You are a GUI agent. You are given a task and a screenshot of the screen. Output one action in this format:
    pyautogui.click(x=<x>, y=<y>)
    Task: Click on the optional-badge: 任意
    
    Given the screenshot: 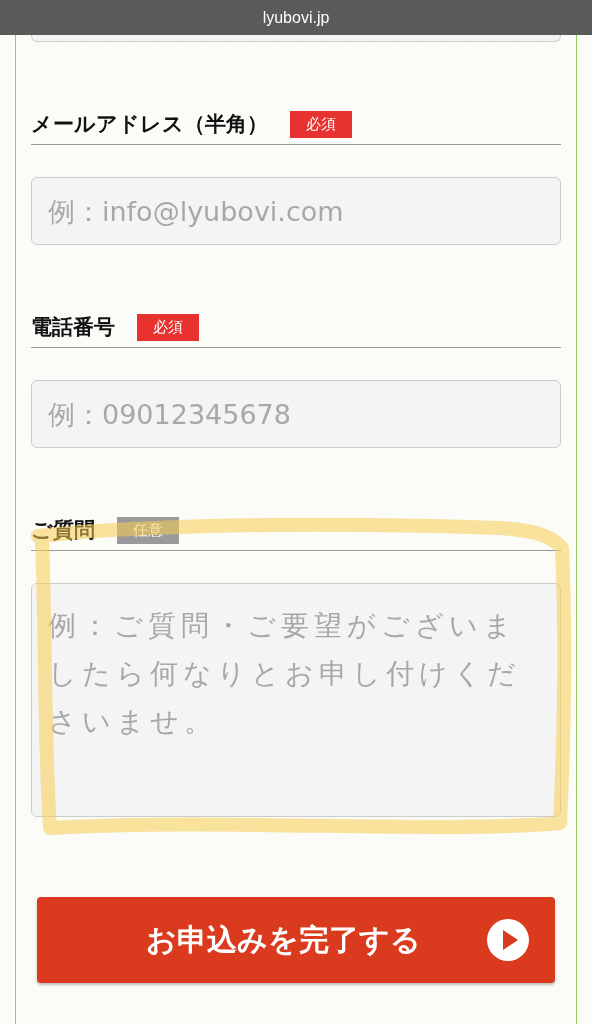 What is the action you would take?
    pyautogui.click(x=148, y=530)
    